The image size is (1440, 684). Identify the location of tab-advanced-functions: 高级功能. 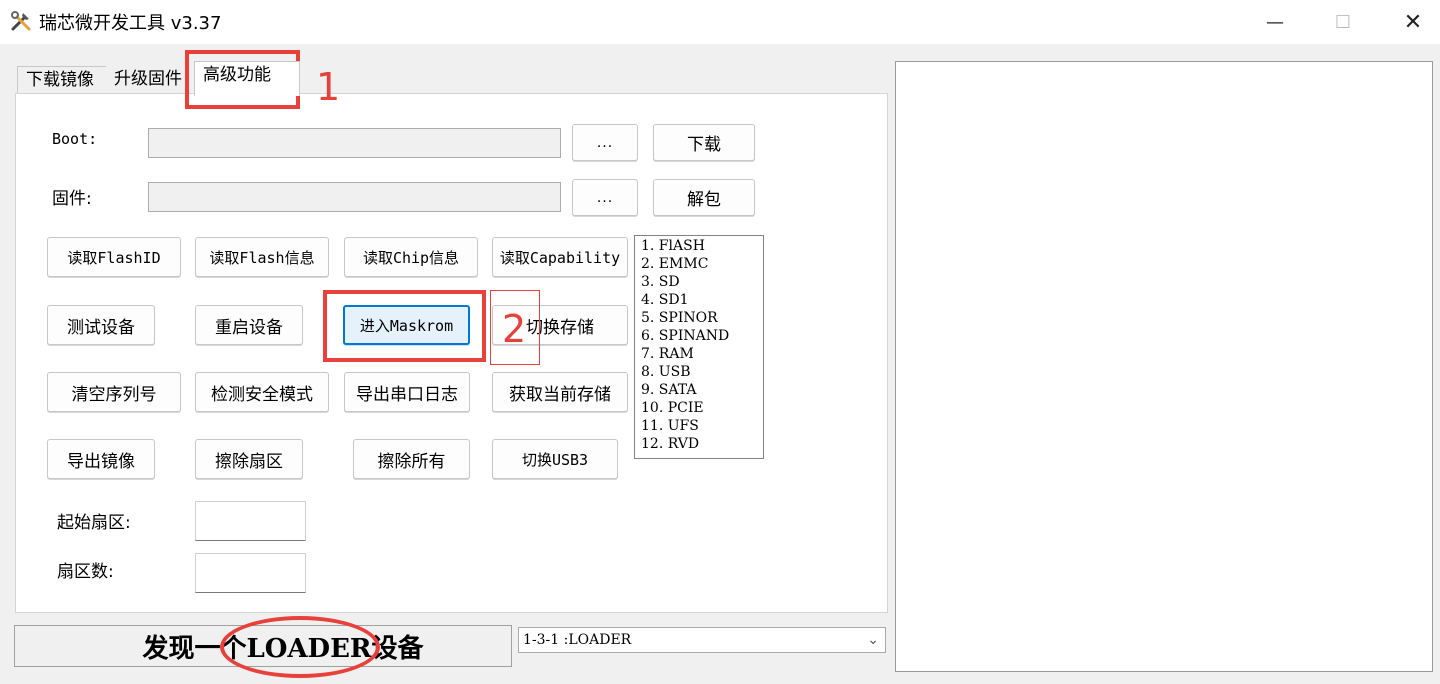
(247, 78).